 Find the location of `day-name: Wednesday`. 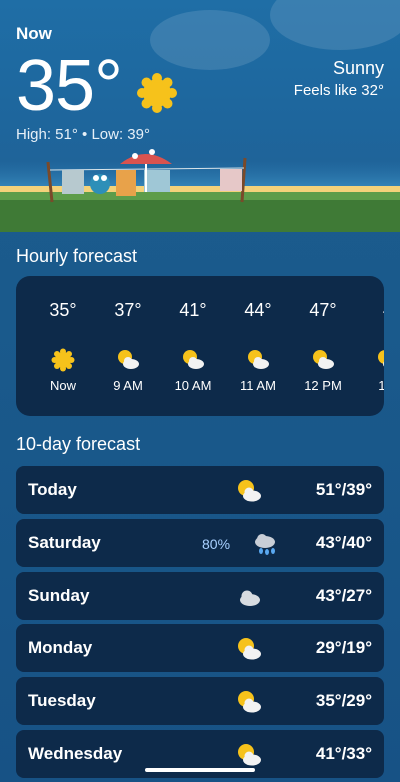

day-name: Wednesday is located at coordinates (75, 753).